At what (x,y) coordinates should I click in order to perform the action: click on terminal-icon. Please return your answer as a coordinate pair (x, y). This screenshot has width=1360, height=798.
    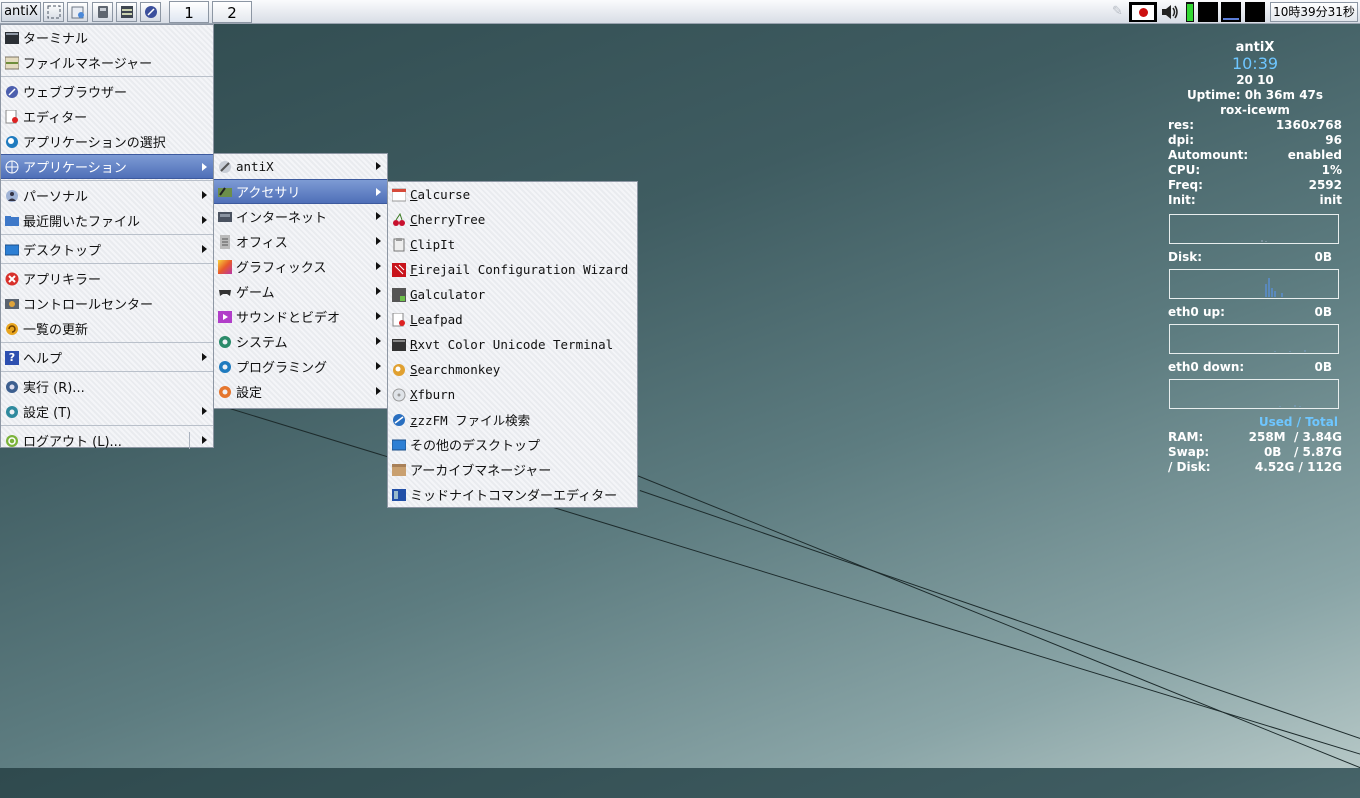
    Looking at the image, I should click on (102, 12).